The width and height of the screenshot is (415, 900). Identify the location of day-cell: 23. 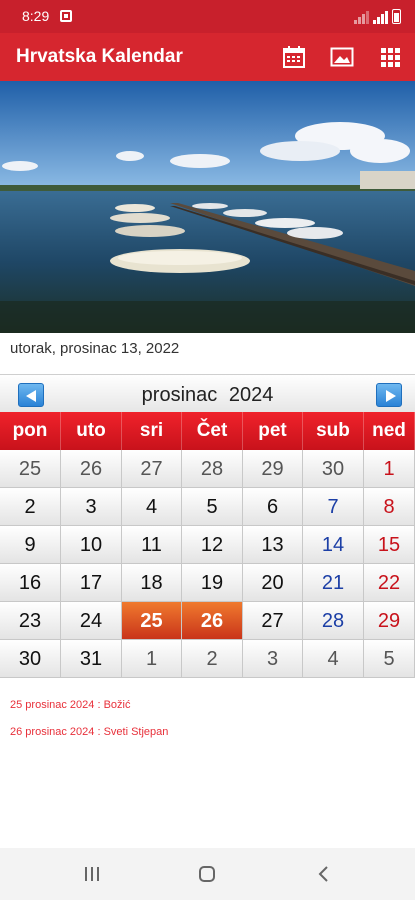
(30, 621).